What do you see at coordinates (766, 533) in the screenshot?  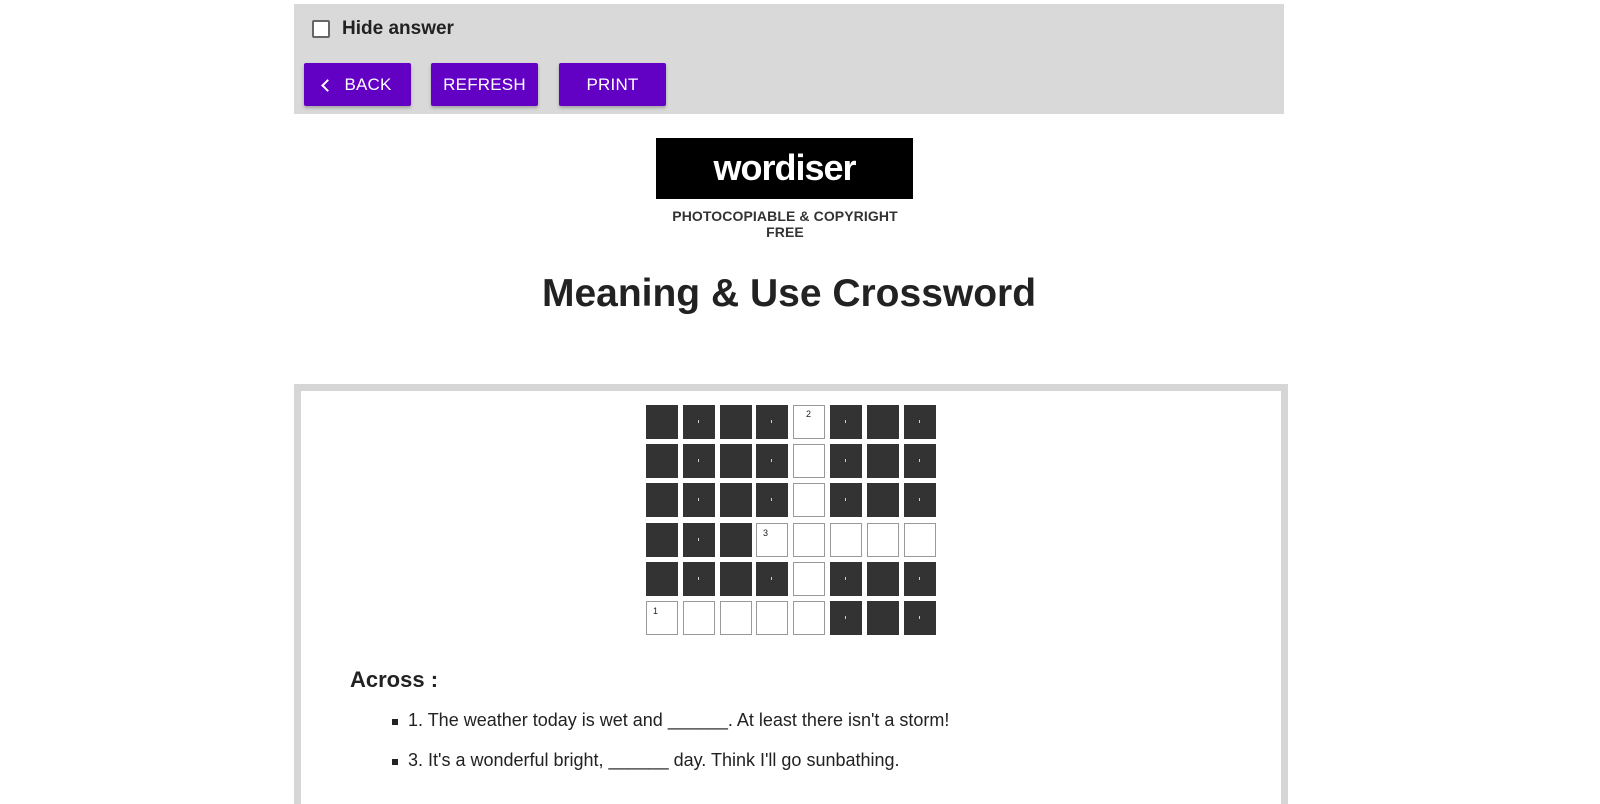 I see `clue-number: 3` at bounding box center [766, 533].